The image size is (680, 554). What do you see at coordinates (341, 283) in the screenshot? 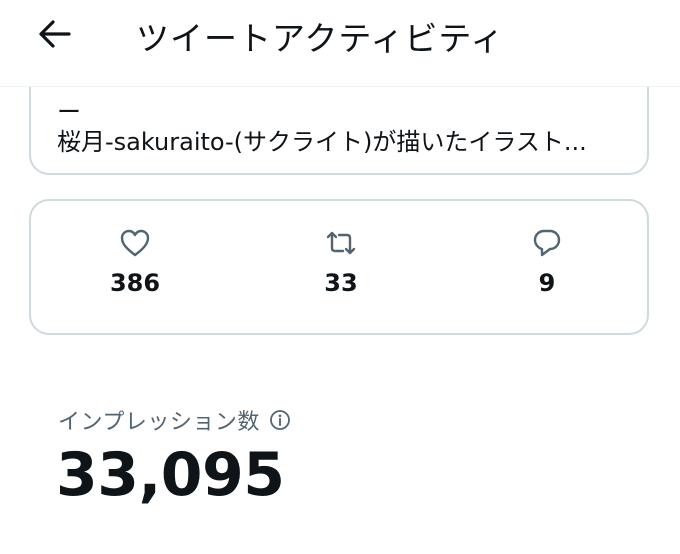
I see `retweets-count: 33` at bounding box center [341, 283].